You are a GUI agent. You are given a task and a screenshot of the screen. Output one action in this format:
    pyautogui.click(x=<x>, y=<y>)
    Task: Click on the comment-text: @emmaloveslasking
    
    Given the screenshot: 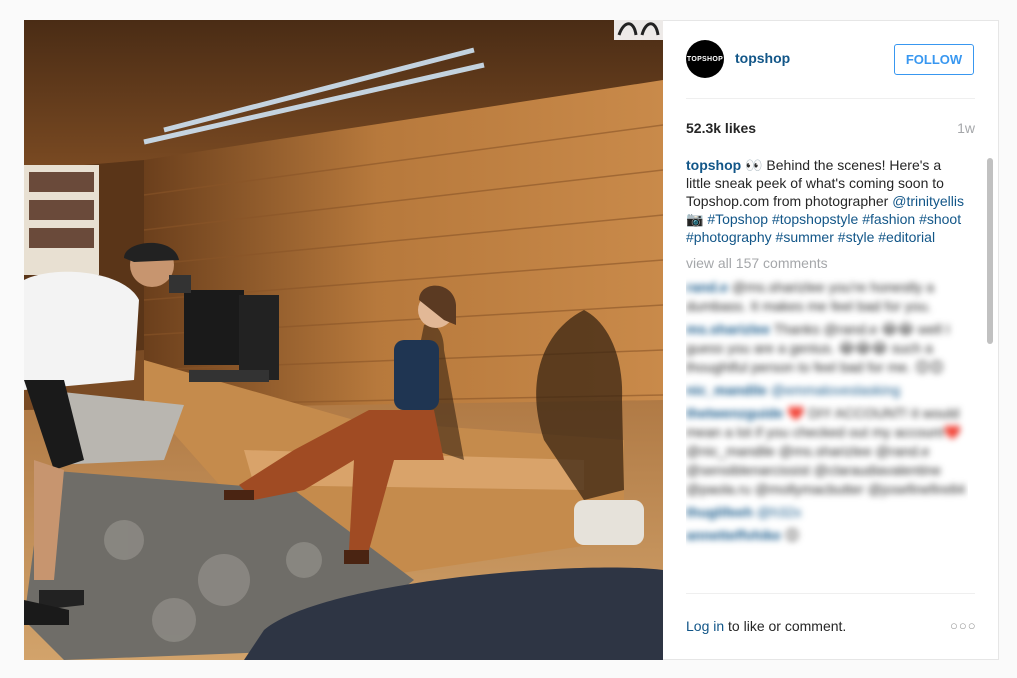 What is the action you would take?
    pyautogui.click(x=835, y=390)
    